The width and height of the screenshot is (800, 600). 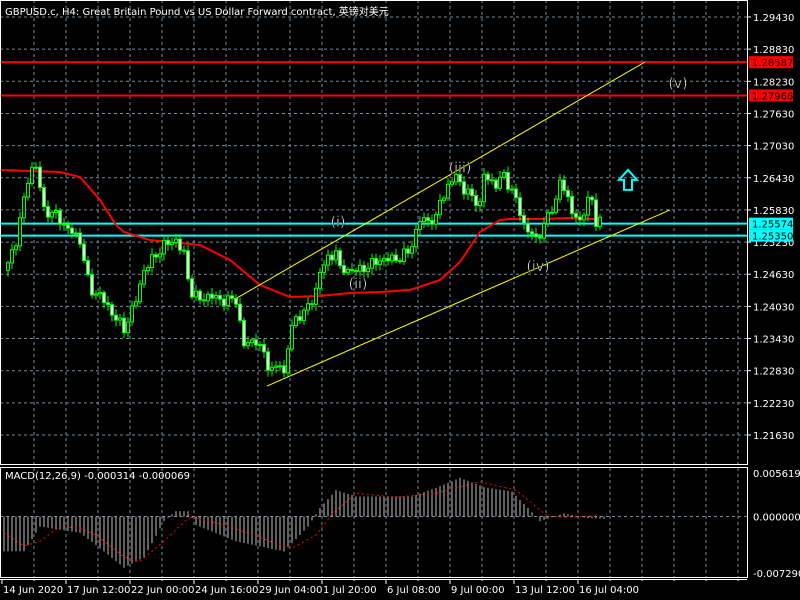 What do you see at coordinates (537, 267) in the screenshot?
I see `wave-label: (iv)` at bounding box center [537, 267].